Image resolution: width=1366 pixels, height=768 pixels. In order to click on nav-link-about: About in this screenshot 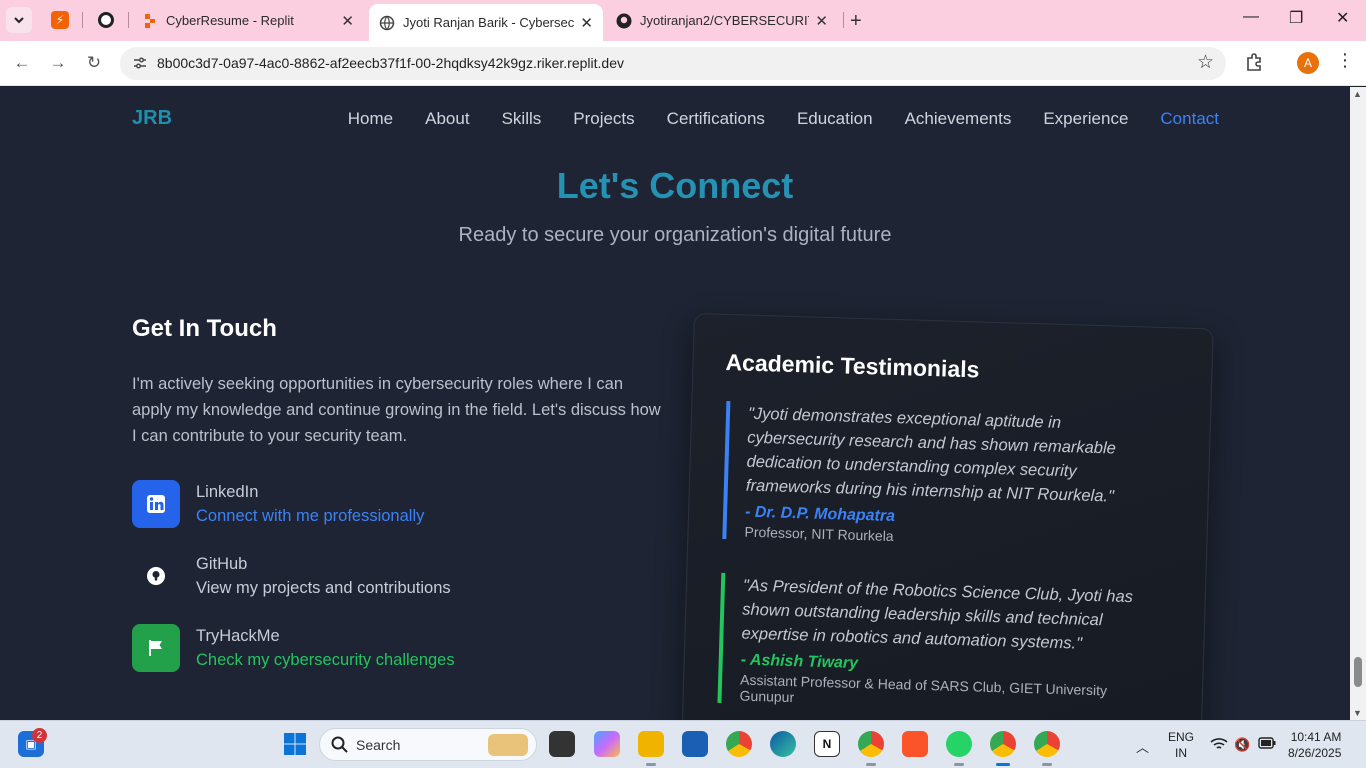, I will do `click(447, 119)`.